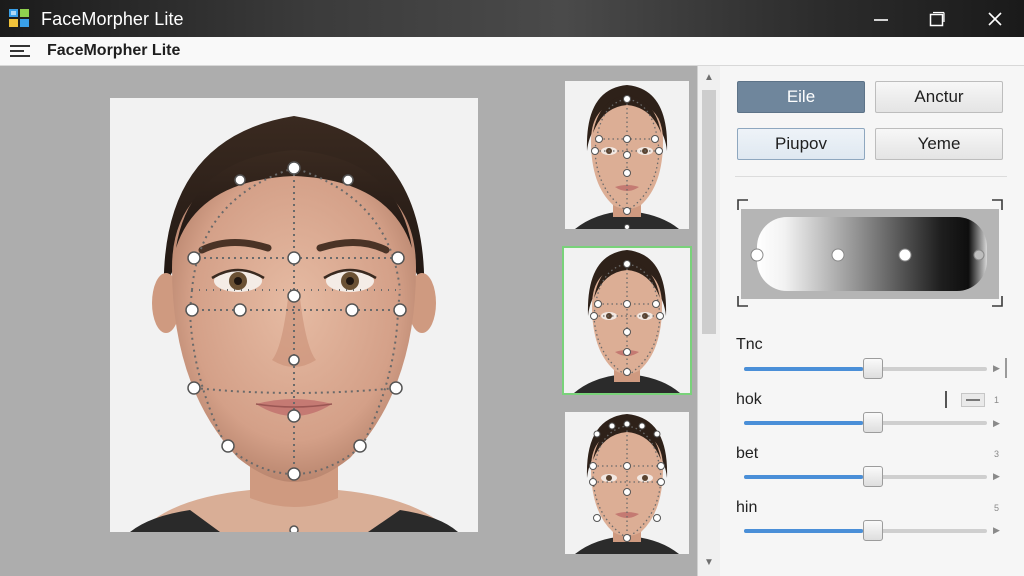 The height and width of the screenshot is (576, 1024). What do you see at coordinates (873, 368) in the screenshot?
I see `slider-thumb-tnc` at bounding box center [873, 368].